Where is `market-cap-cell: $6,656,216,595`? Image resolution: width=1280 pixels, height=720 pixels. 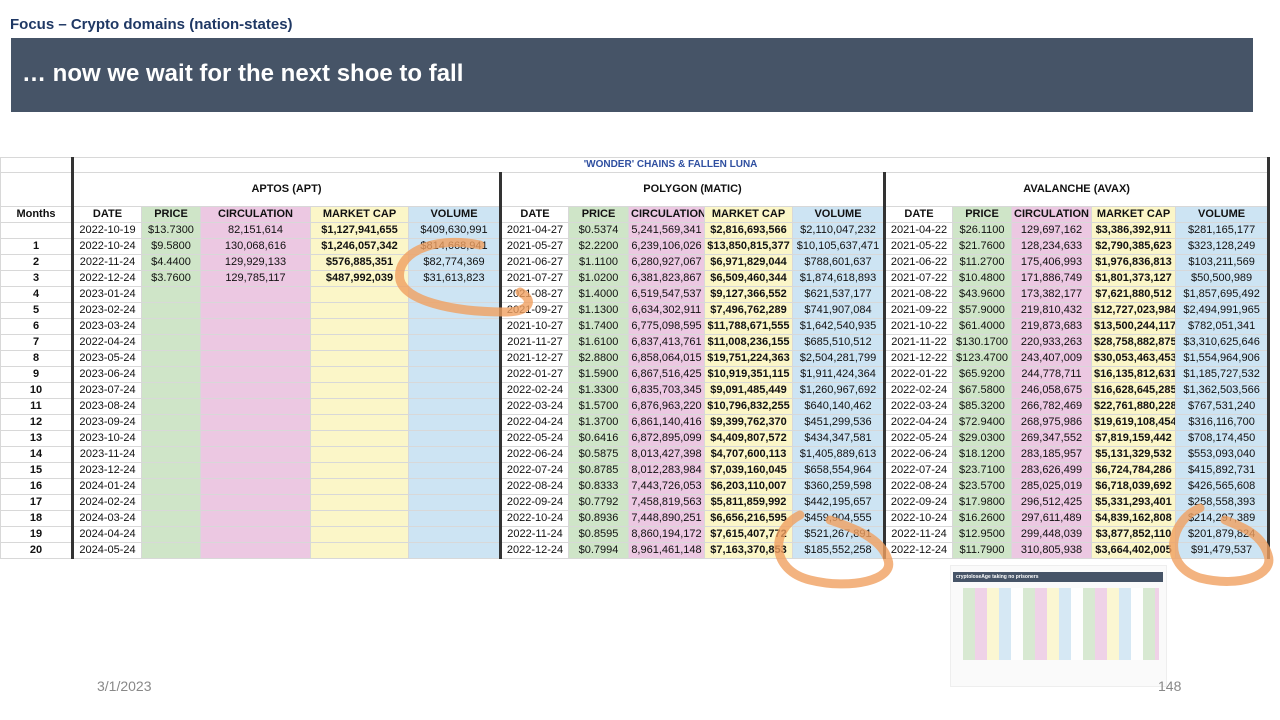
market-cap-cell: $6,656,216,595 is located at coordinates (748, 518).